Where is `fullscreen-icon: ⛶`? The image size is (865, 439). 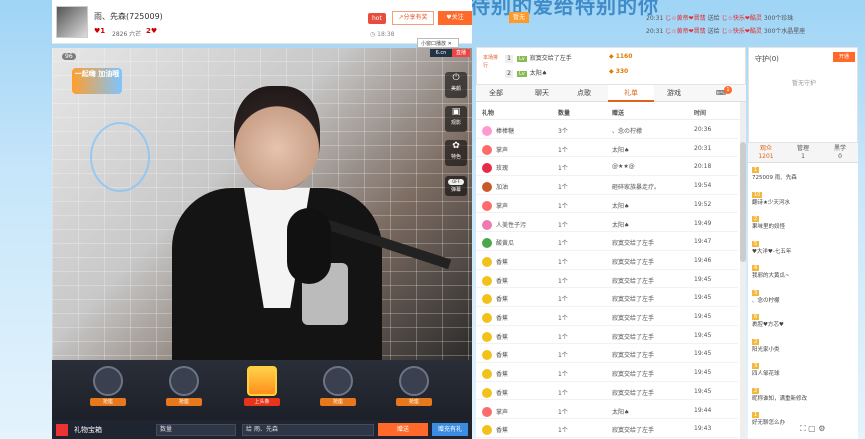
fullscreen-icon: ⛶ is located at coordinates (803, 428).